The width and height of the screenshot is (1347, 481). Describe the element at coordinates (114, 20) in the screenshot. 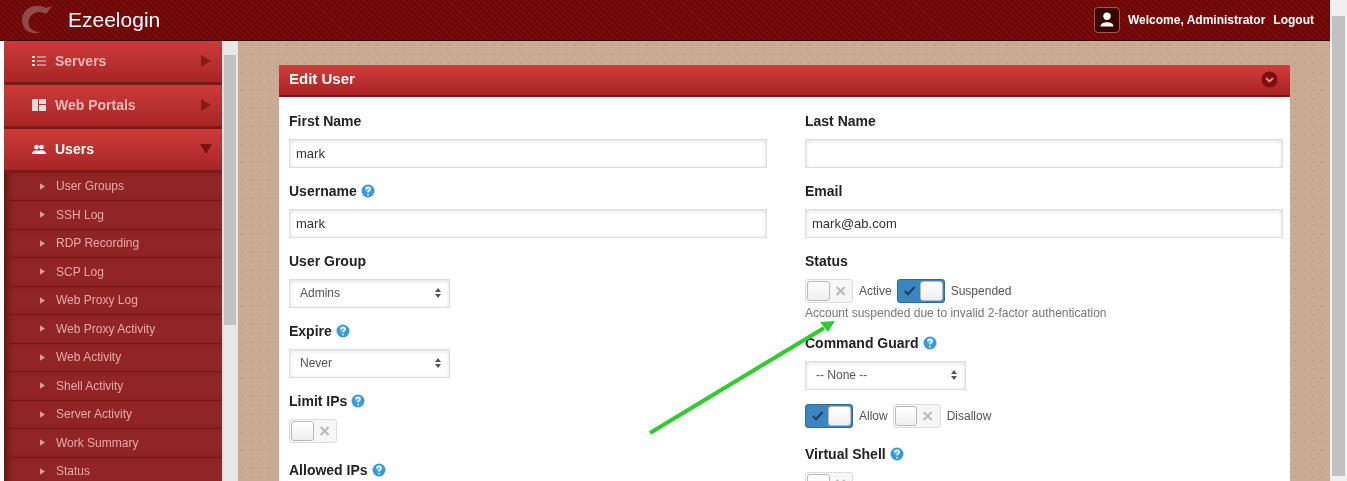

I see `brand-name: Ezeelogin` at that location.